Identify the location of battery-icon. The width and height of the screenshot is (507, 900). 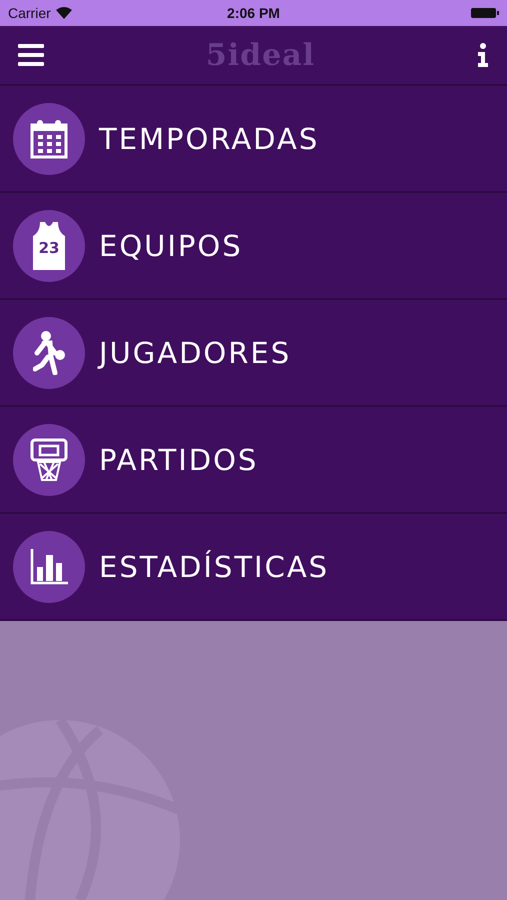
(485, 13).